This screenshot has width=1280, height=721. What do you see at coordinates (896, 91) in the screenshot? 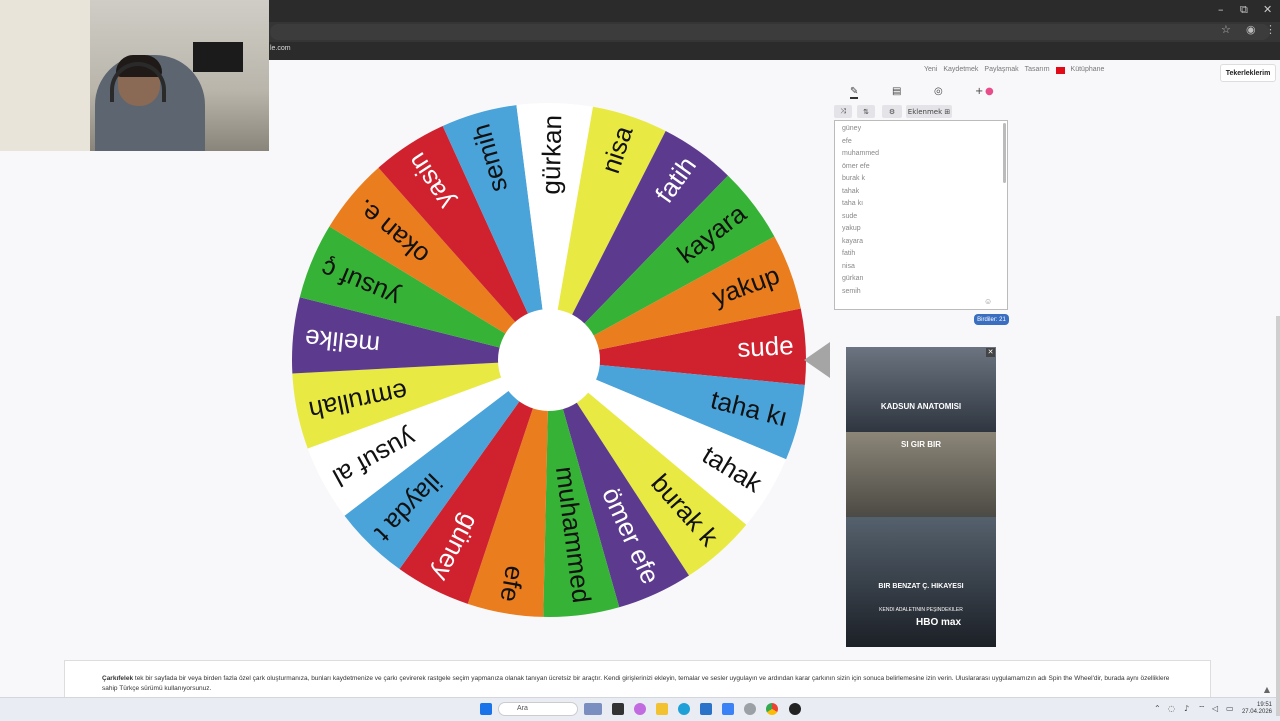
I see `clipboard-icon: ▤` at bounding box center [896, 91].